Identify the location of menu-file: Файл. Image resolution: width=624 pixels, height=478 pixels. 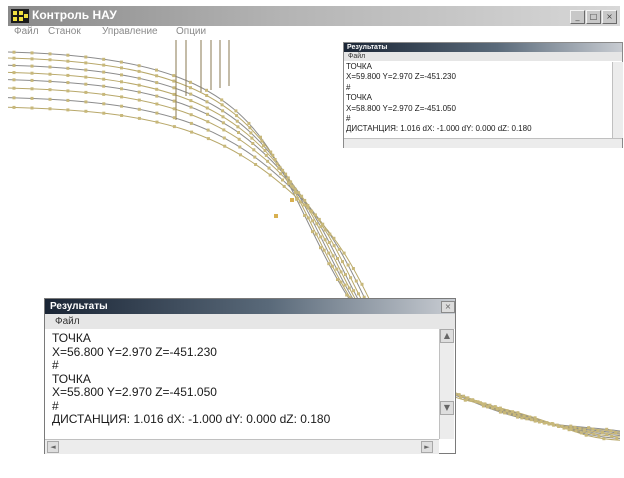
(26, 31).